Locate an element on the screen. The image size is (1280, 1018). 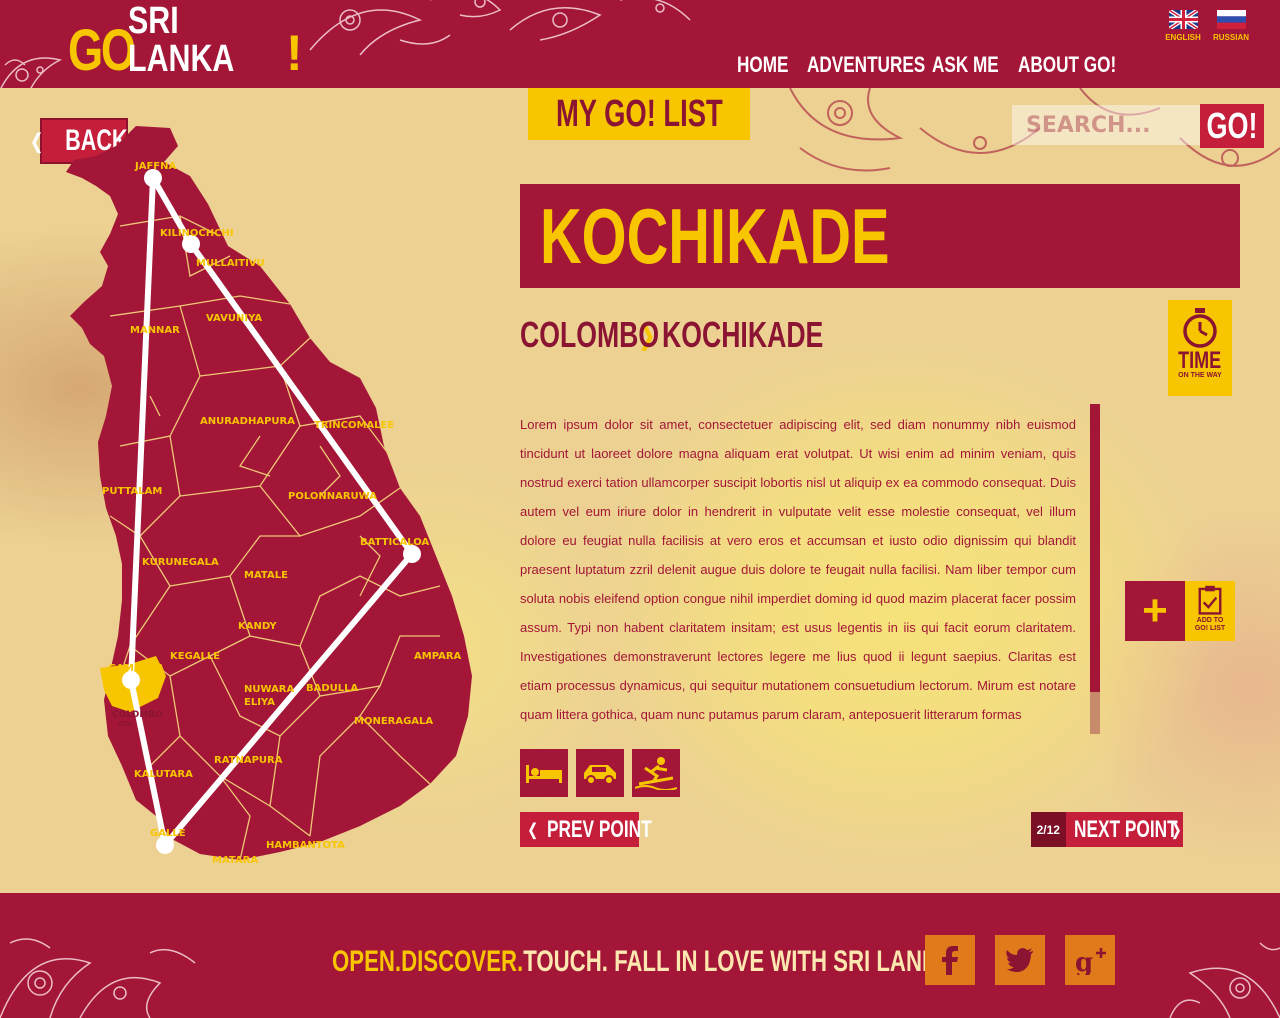
region-label: JAFFNA is located at coordinates (155, 166).